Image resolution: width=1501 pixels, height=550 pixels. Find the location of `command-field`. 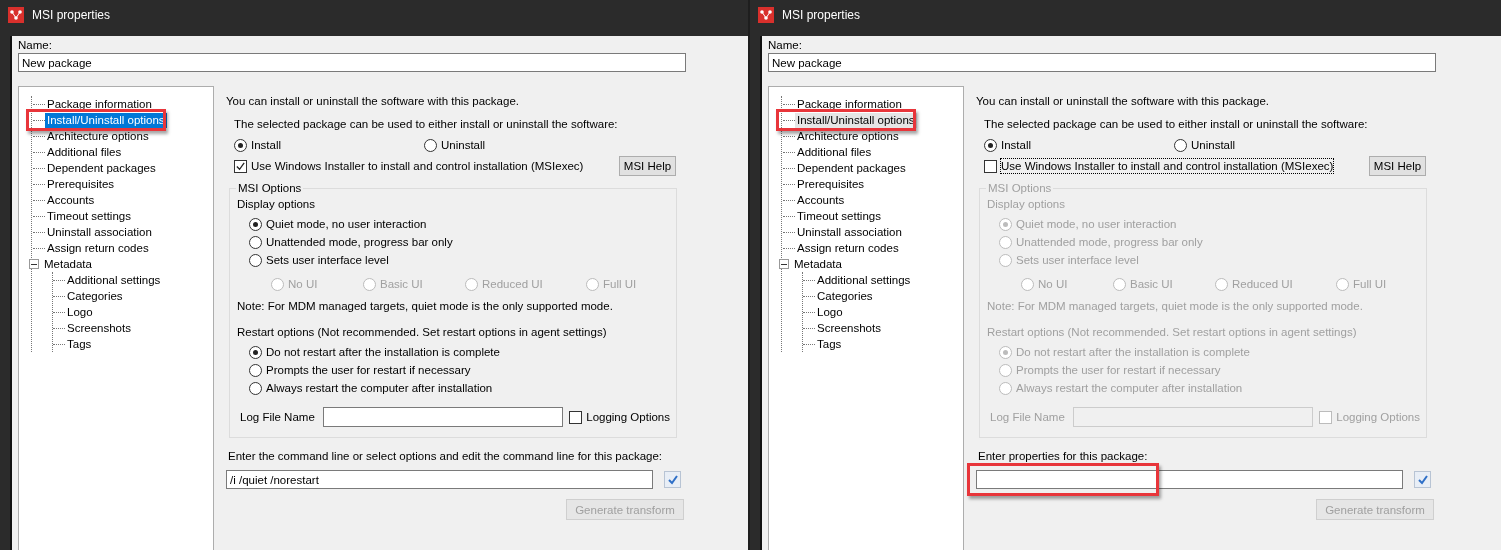

command-field is located at coordinates (1189, 479).